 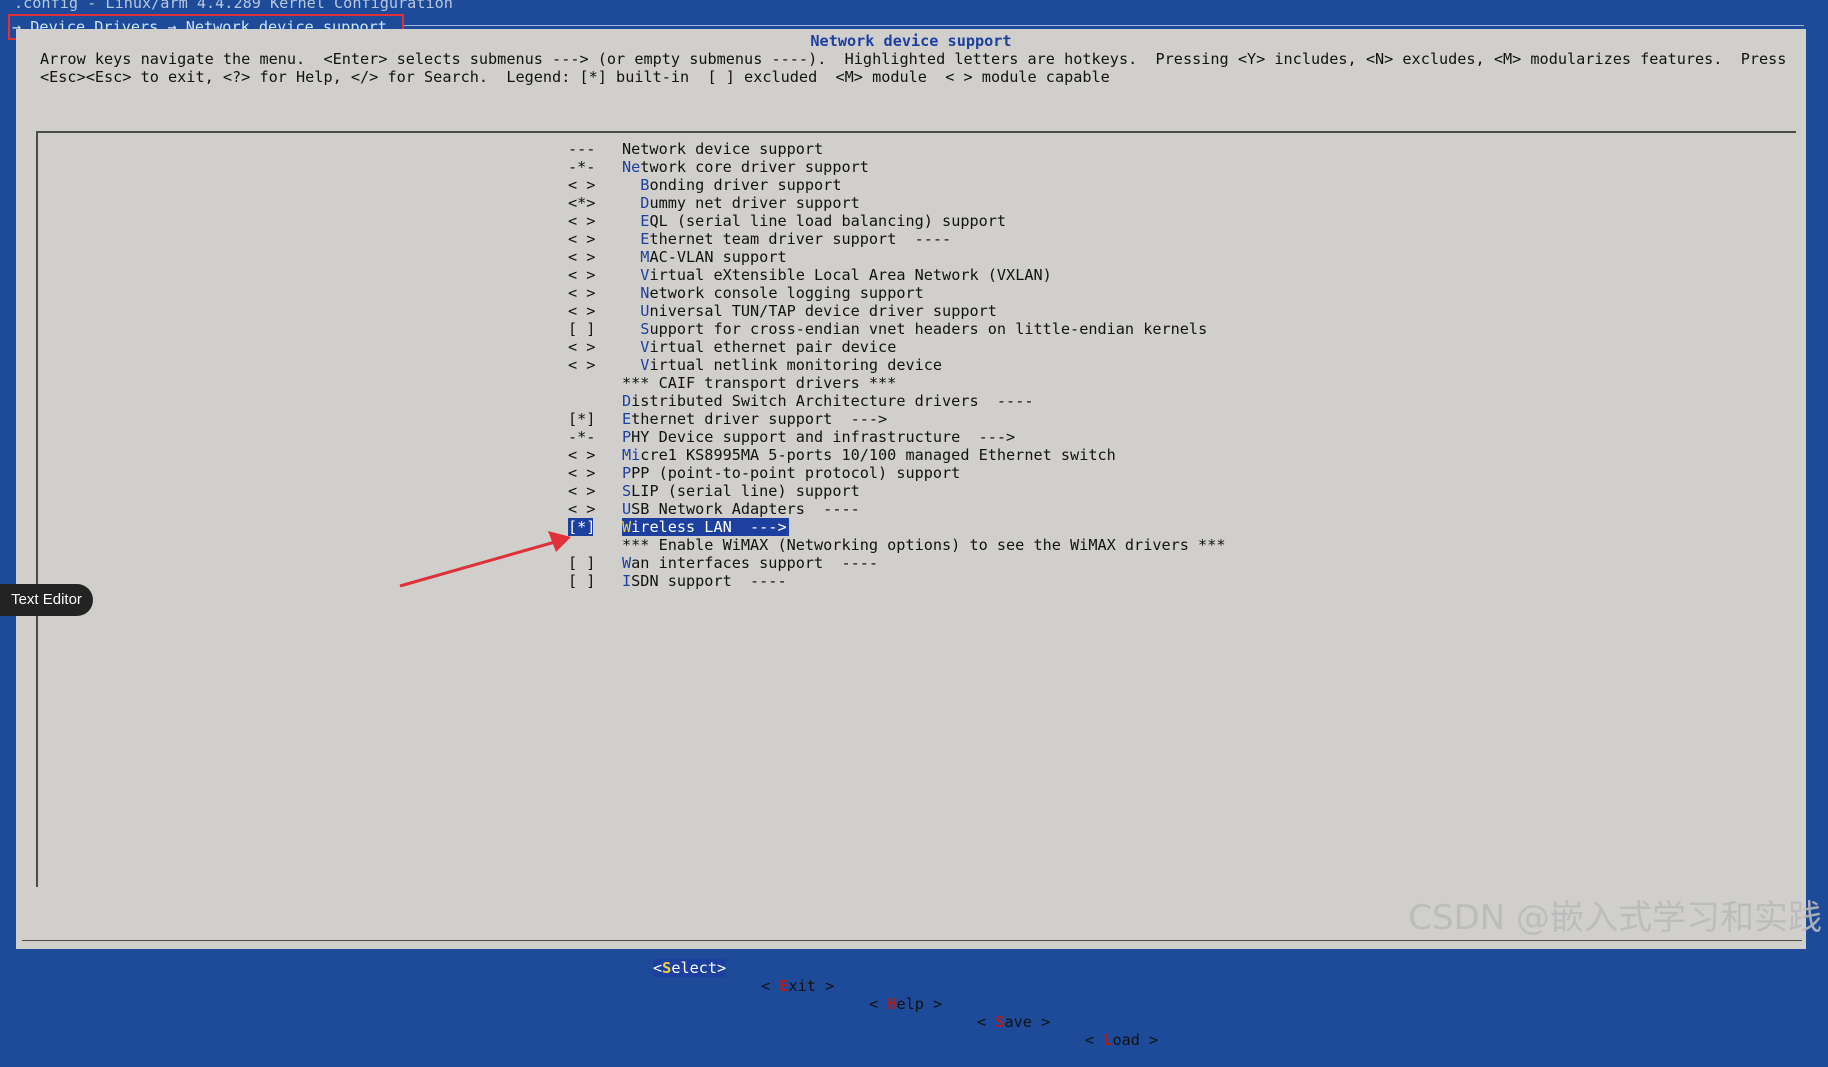 I want to click on load-button: < Load >, so click(x=1121, y=1040).